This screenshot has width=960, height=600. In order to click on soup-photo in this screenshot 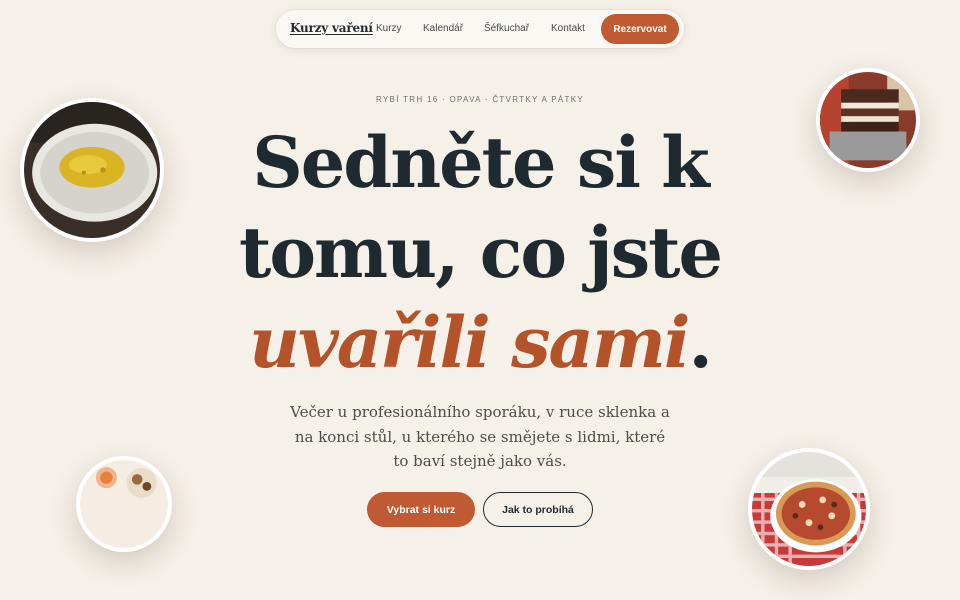, I will do `click(92, 170)`.